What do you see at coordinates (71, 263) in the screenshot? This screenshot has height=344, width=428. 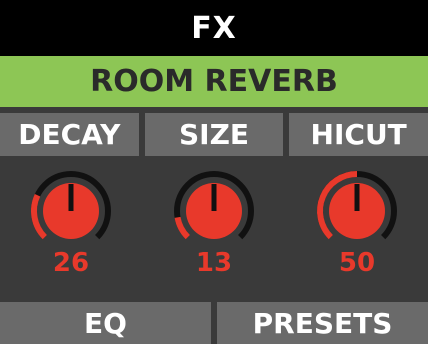 I see `decay-value: 26` at bounding box center [71, 263].